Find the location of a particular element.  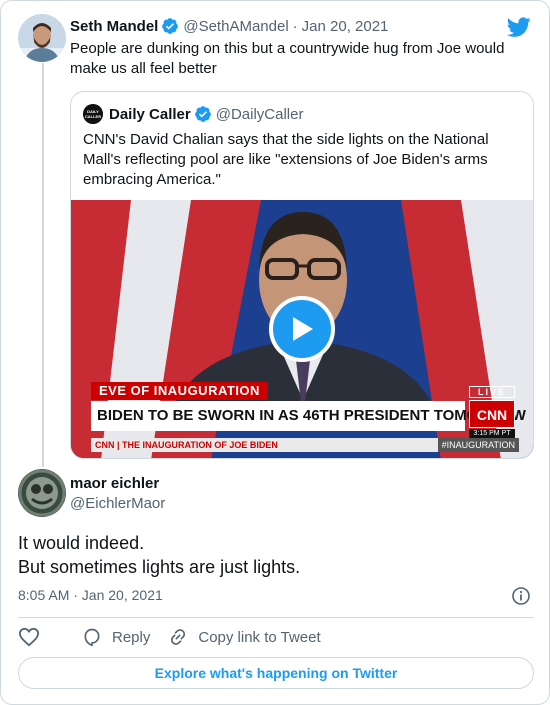

reply-header: maor eichler is located at coordinates (114, 483).